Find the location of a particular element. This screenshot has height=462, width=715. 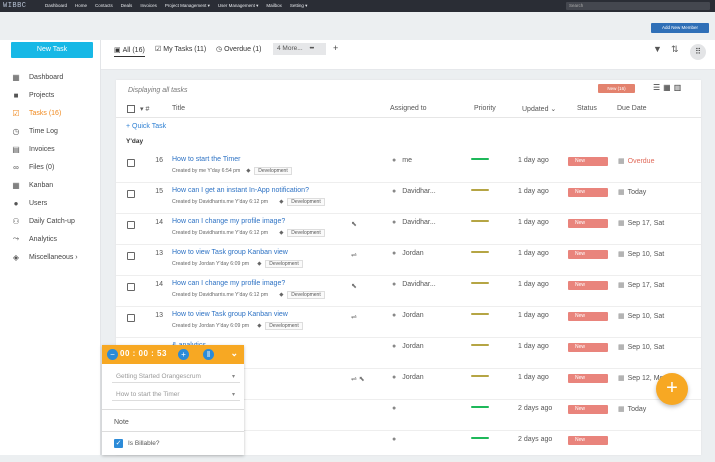

col-assigned: Assigned to is located at coordinates (408, 108).